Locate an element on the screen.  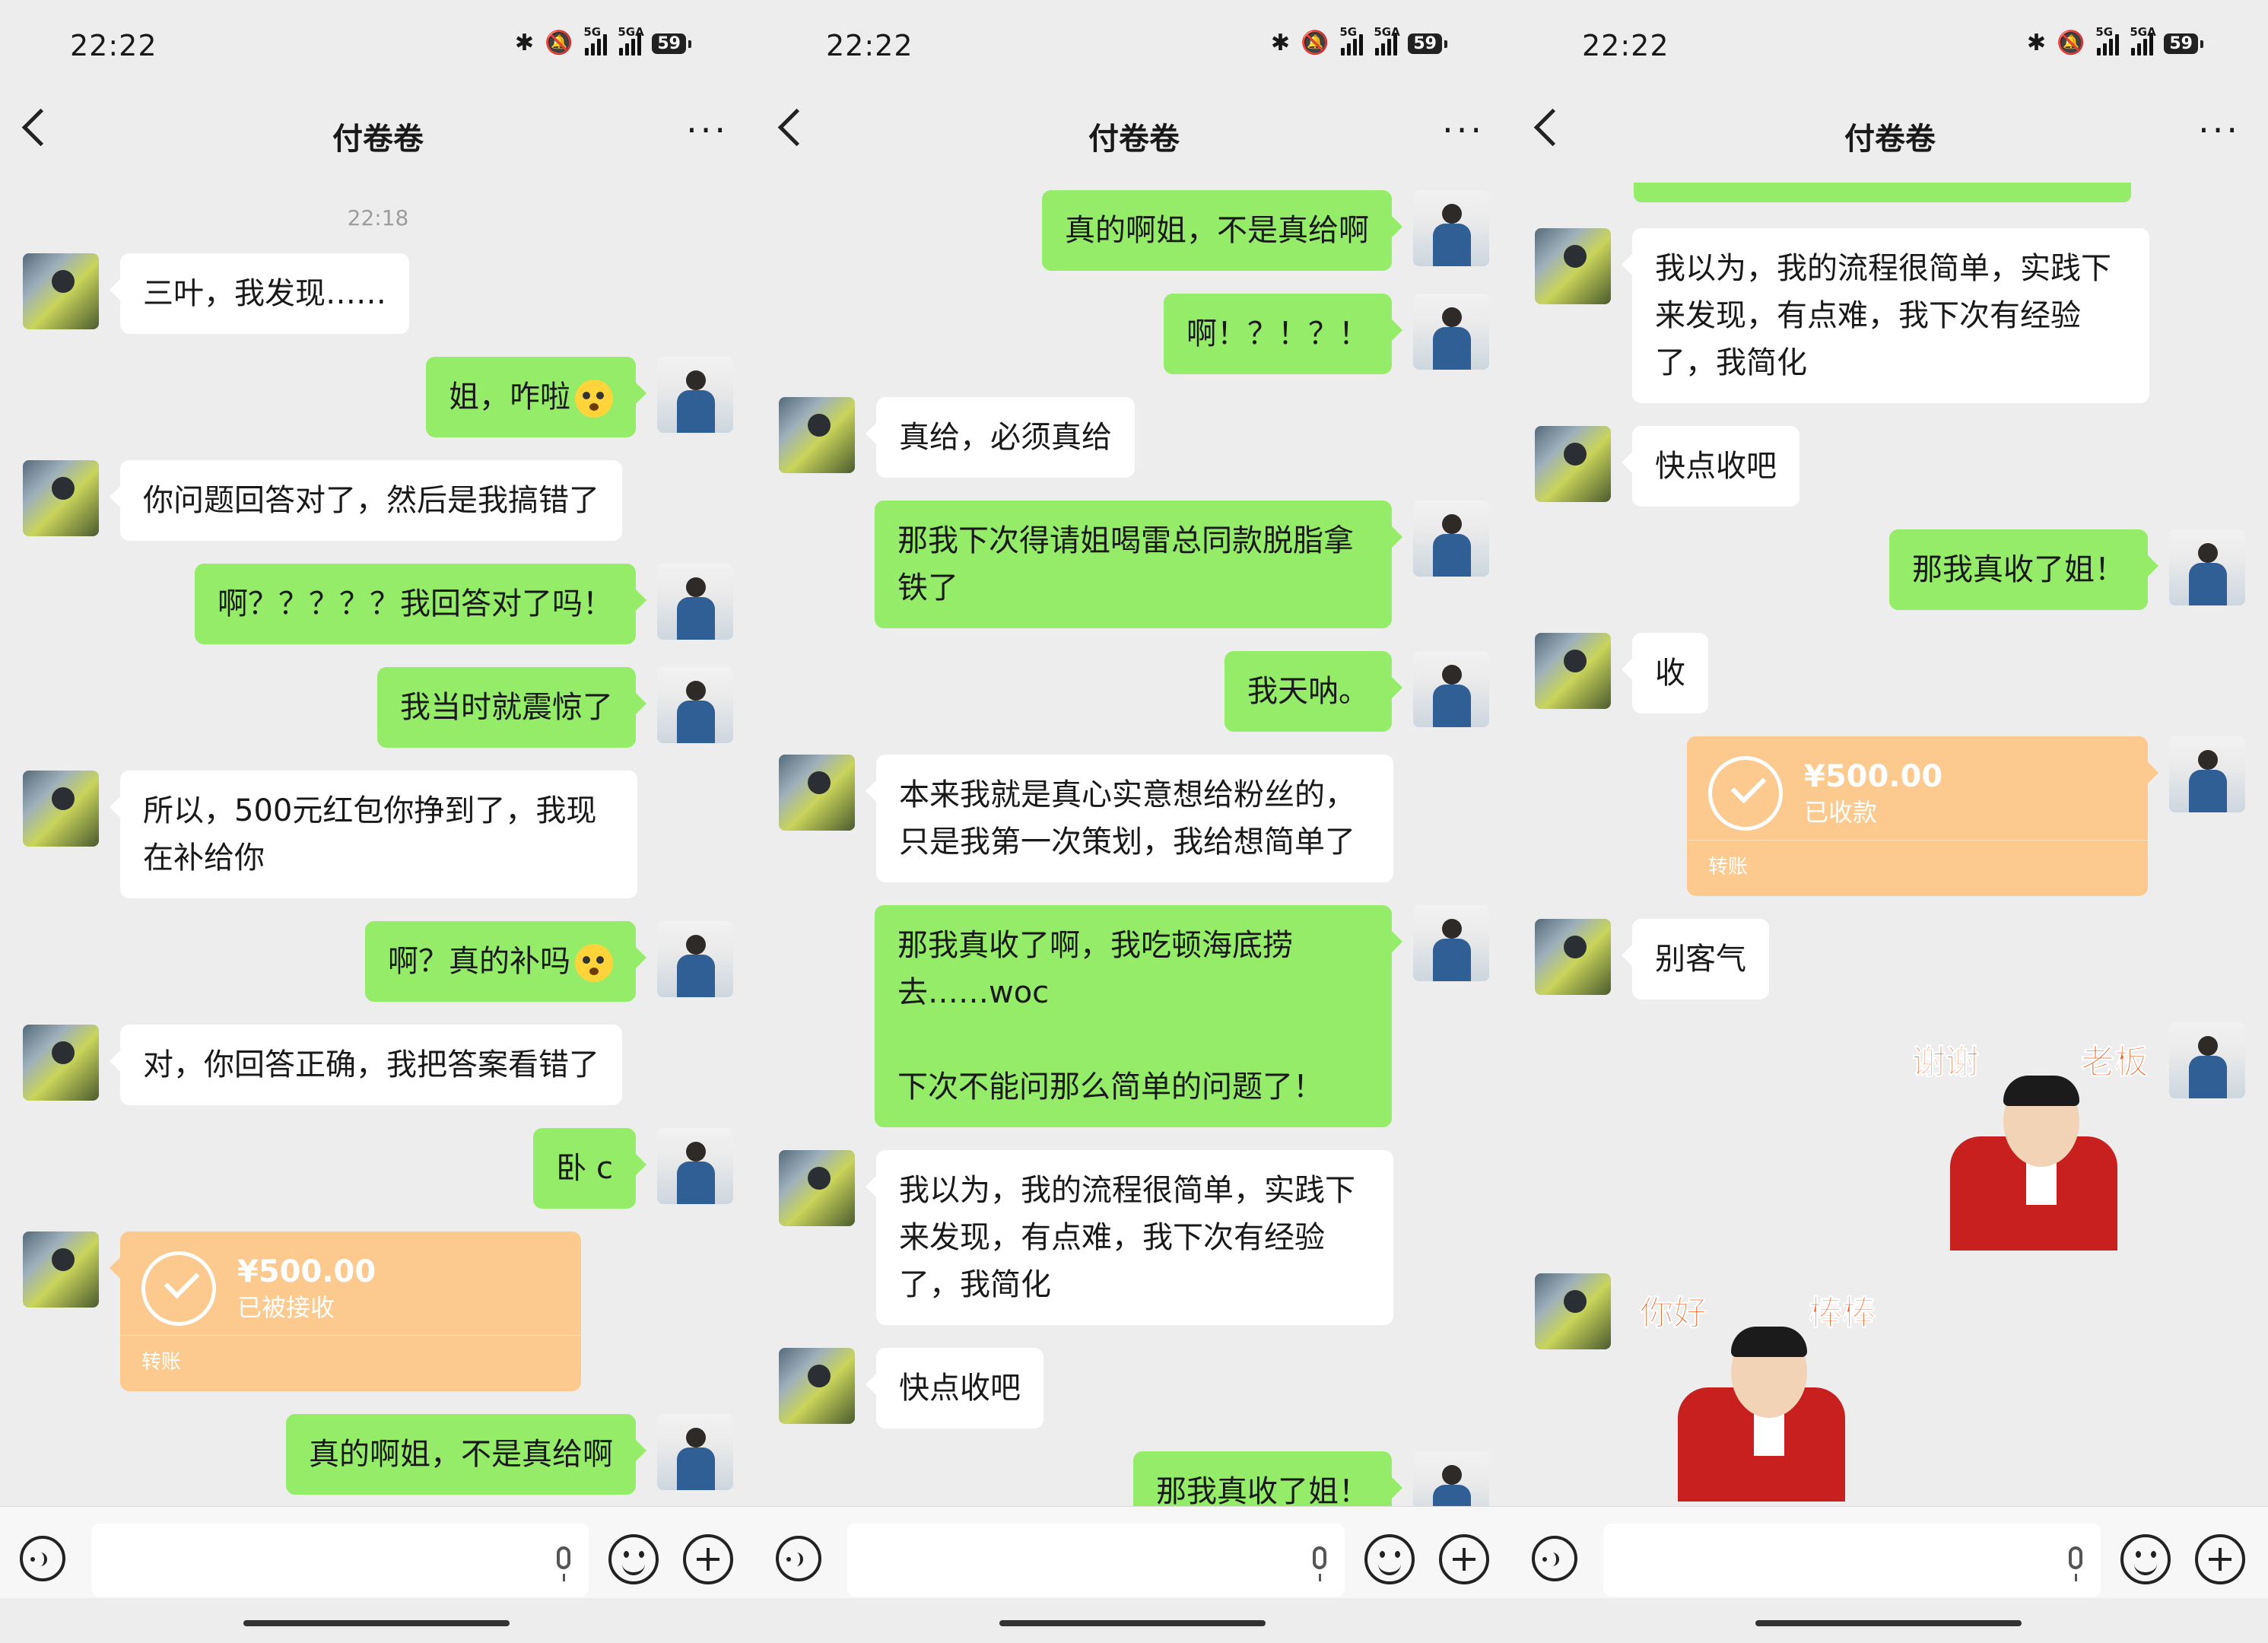
message-row: 那我真收了姐！ is located at coordinates (1134, 1483).